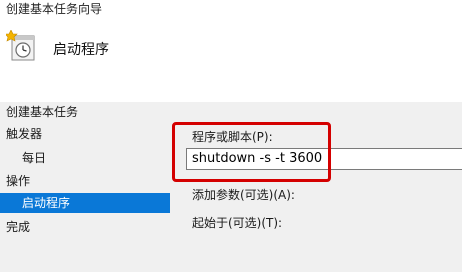  What do you see at coordinates (54, 9) in the screenshot?
I see `window-title: 创建基本任务向导` at bounding box center [54, 9].